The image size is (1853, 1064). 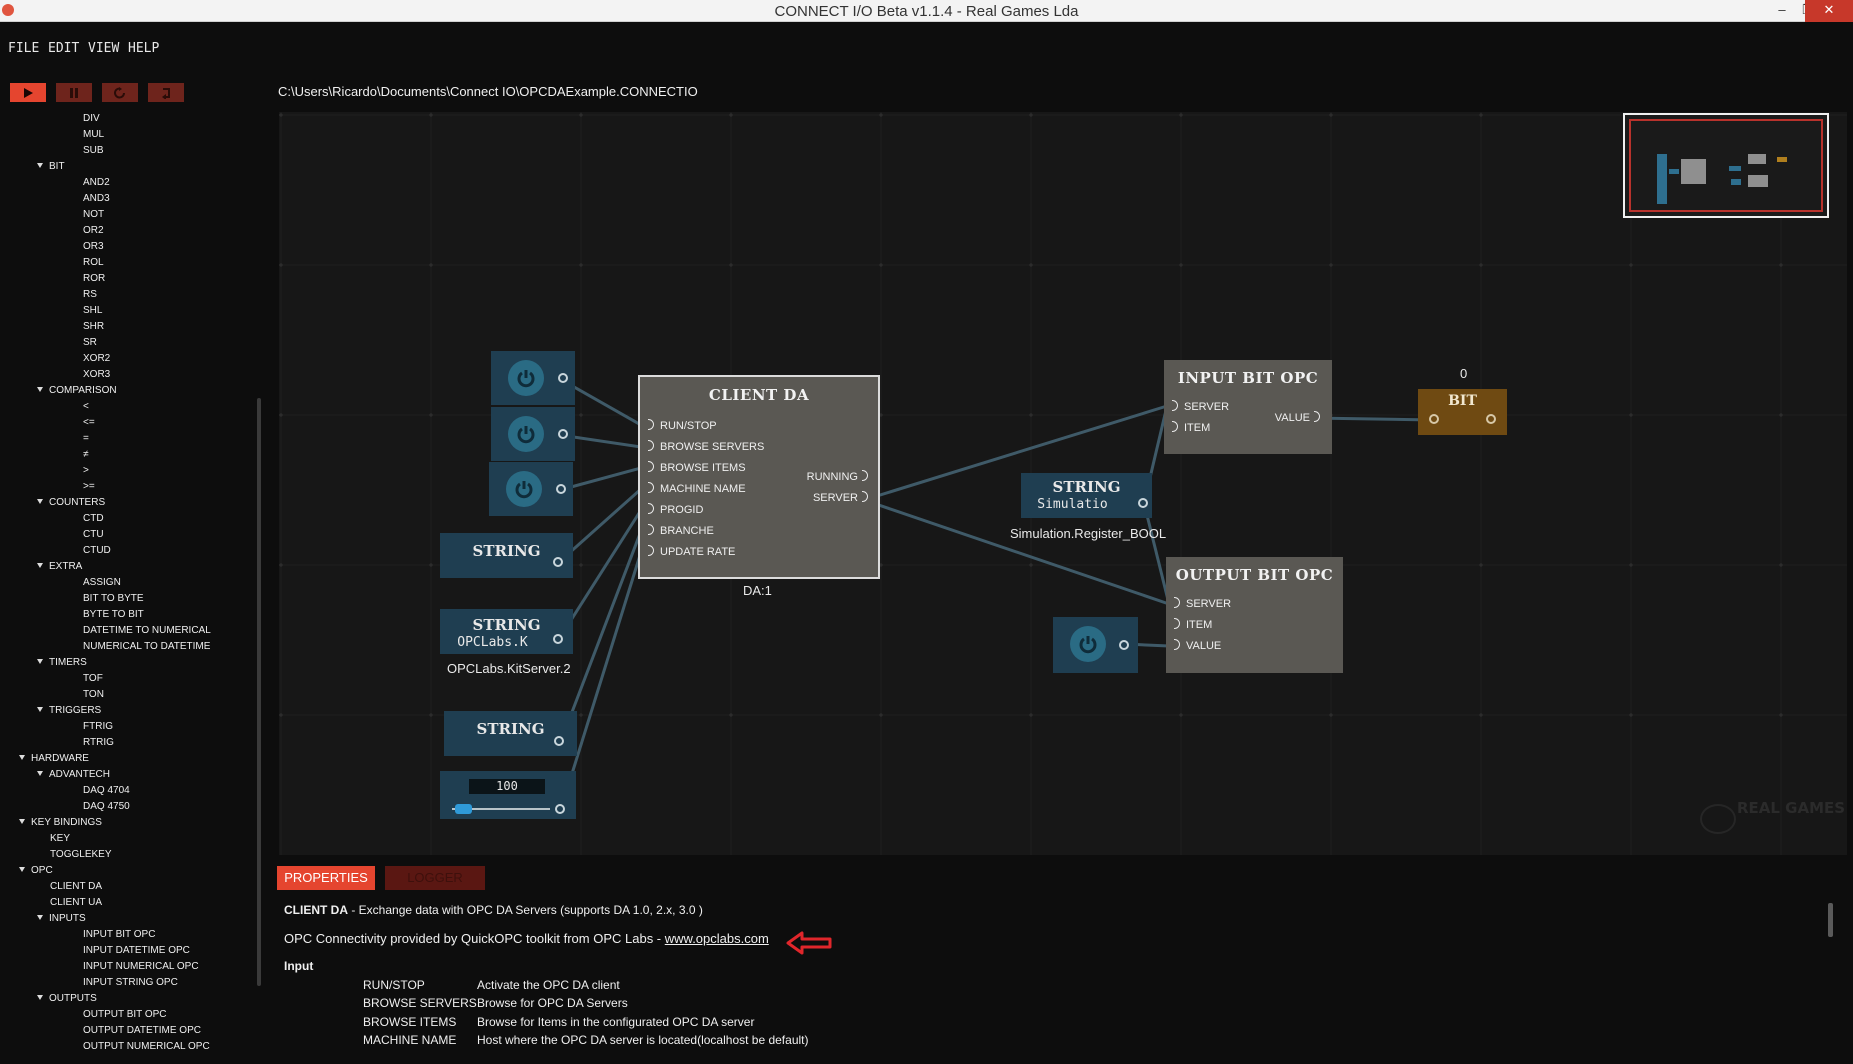 What do you see at coordinates (71, 502) in the screenshot?
I see `tree-item: COUNTERS` at bounding box center [71, 502].